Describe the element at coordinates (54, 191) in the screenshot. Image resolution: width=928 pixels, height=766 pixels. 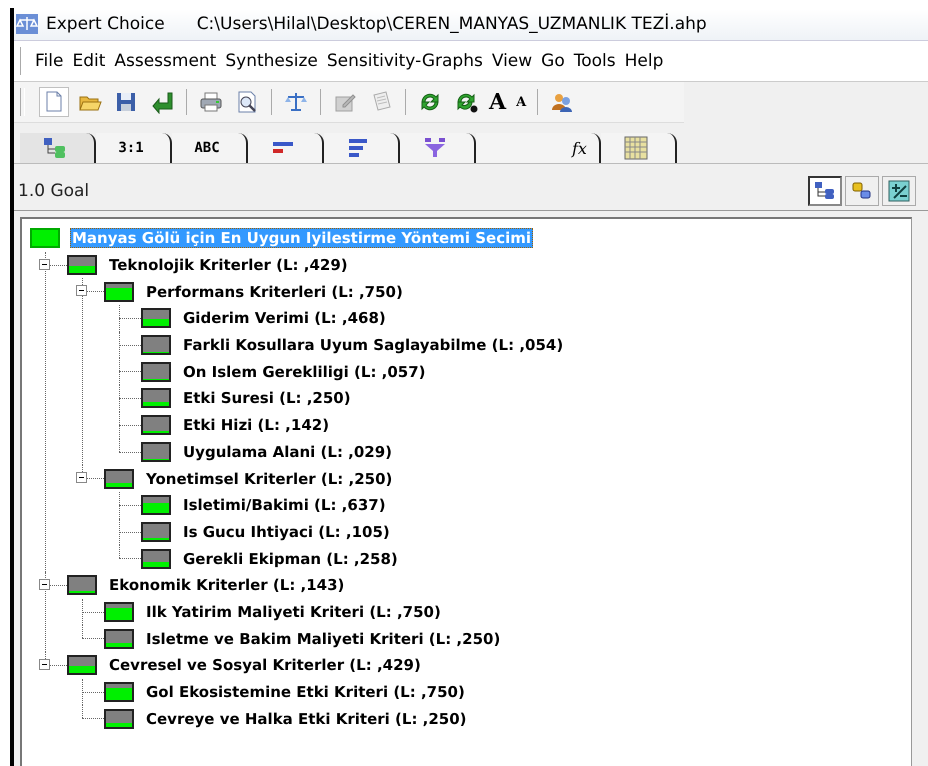
I see `node-title: 1.0 Goal` at that location.